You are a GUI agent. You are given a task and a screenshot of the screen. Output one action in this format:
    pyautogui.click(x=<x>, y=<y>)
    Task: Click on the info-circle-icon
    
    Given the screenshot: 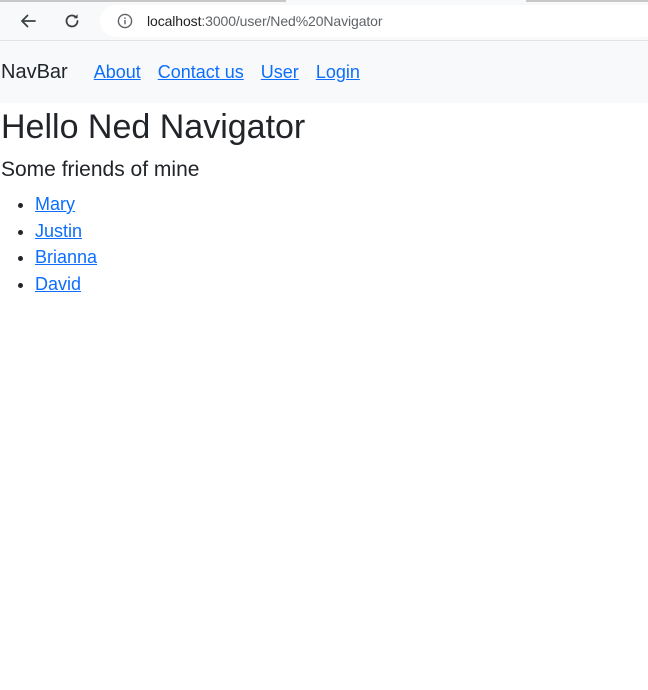 What is the action you would take?
    pyautogui.click(x=125, y=21)
    